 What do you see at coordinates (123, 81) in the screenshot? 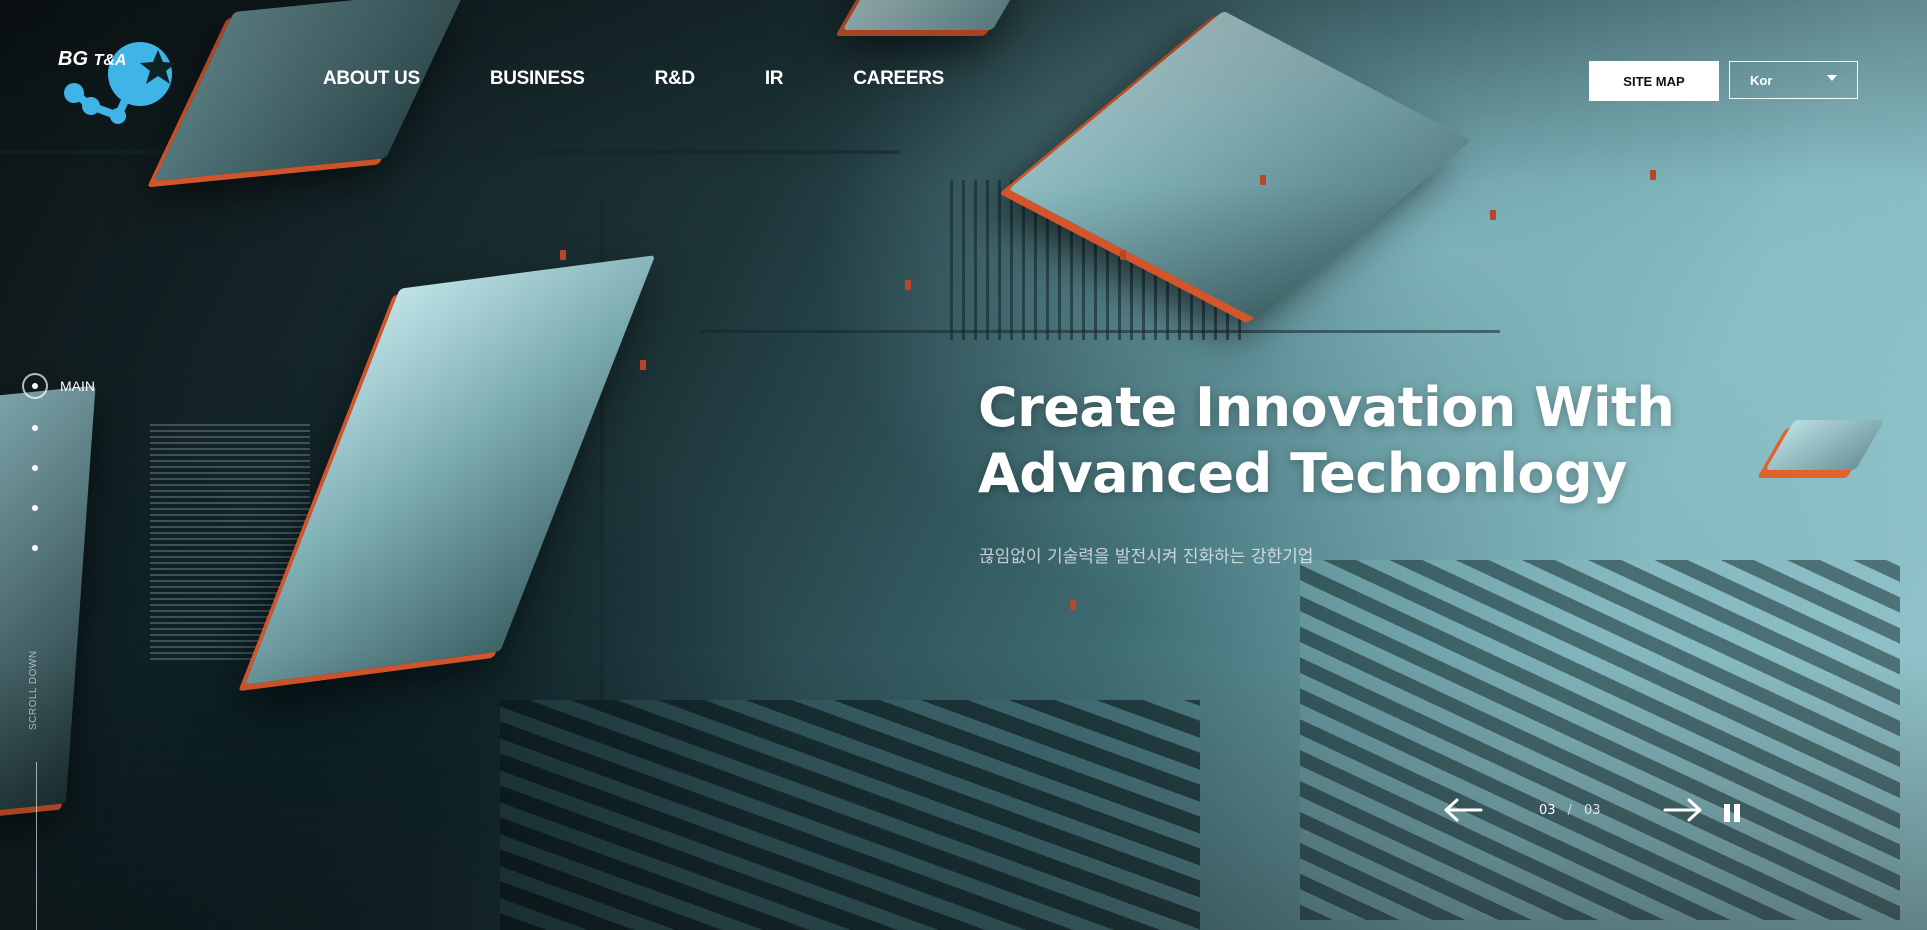
I see `logo: BG T&A` at bounding box center [123, 81].